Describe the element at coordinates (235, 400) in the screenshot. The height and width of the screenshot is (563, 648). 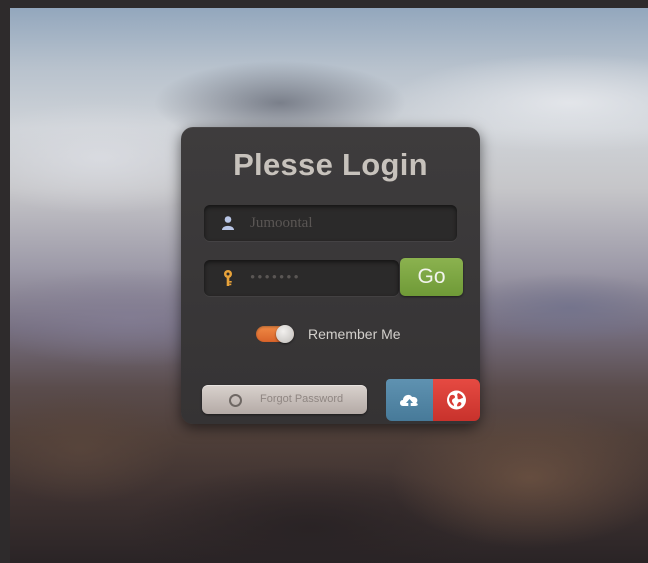
I see `circle-icon` at that location.